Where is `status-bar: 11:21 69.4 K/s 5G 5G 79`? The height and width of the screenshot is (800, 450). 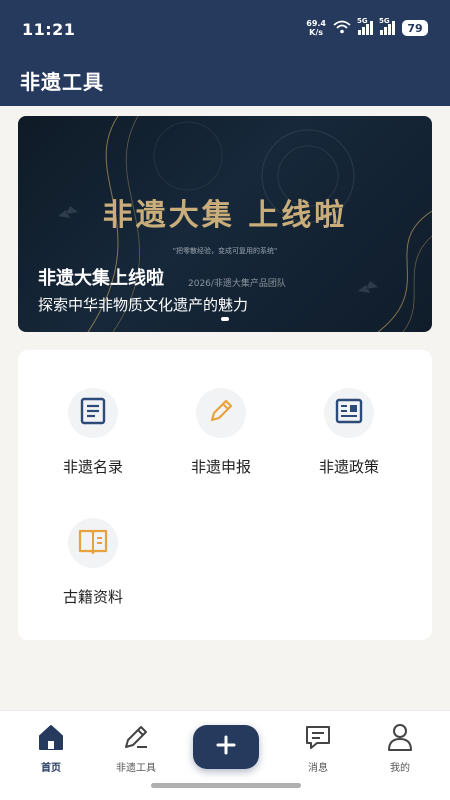
status-bar: 11:21 69.4 K/s 5G 5G 79 is located at coordinates (225, 26).